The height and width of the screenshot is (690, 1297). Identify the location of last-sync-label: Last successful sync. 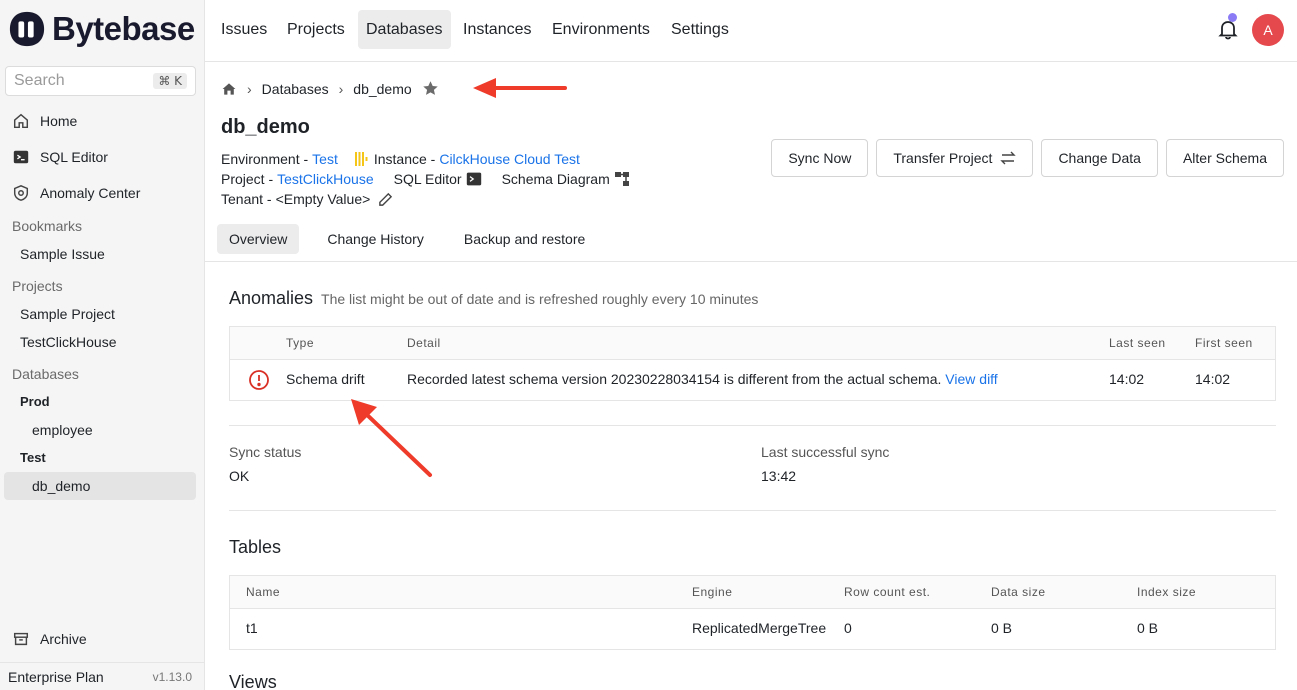
(825, 452).